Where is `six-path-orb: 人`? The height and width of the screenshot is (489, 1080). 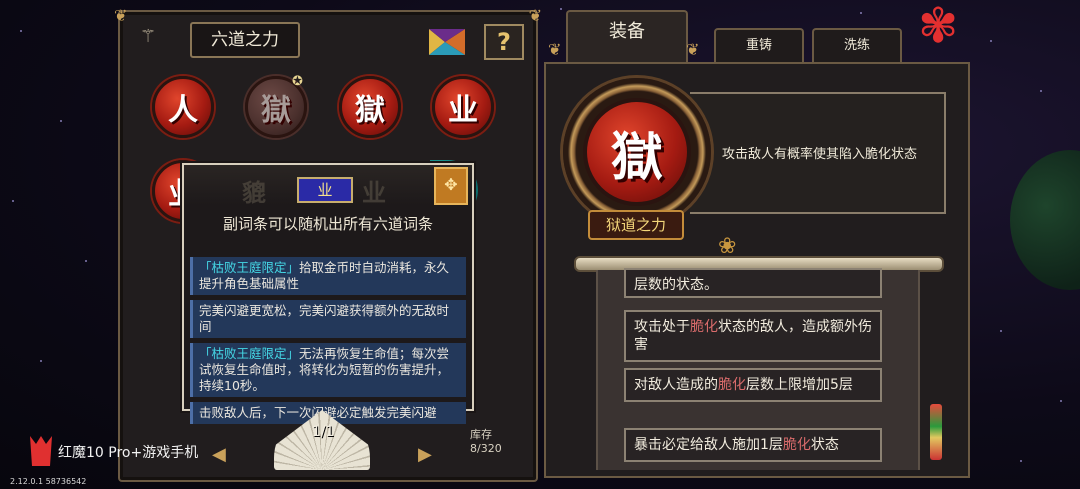
six-path-orb: 人 is located at coordinates (183, 107).